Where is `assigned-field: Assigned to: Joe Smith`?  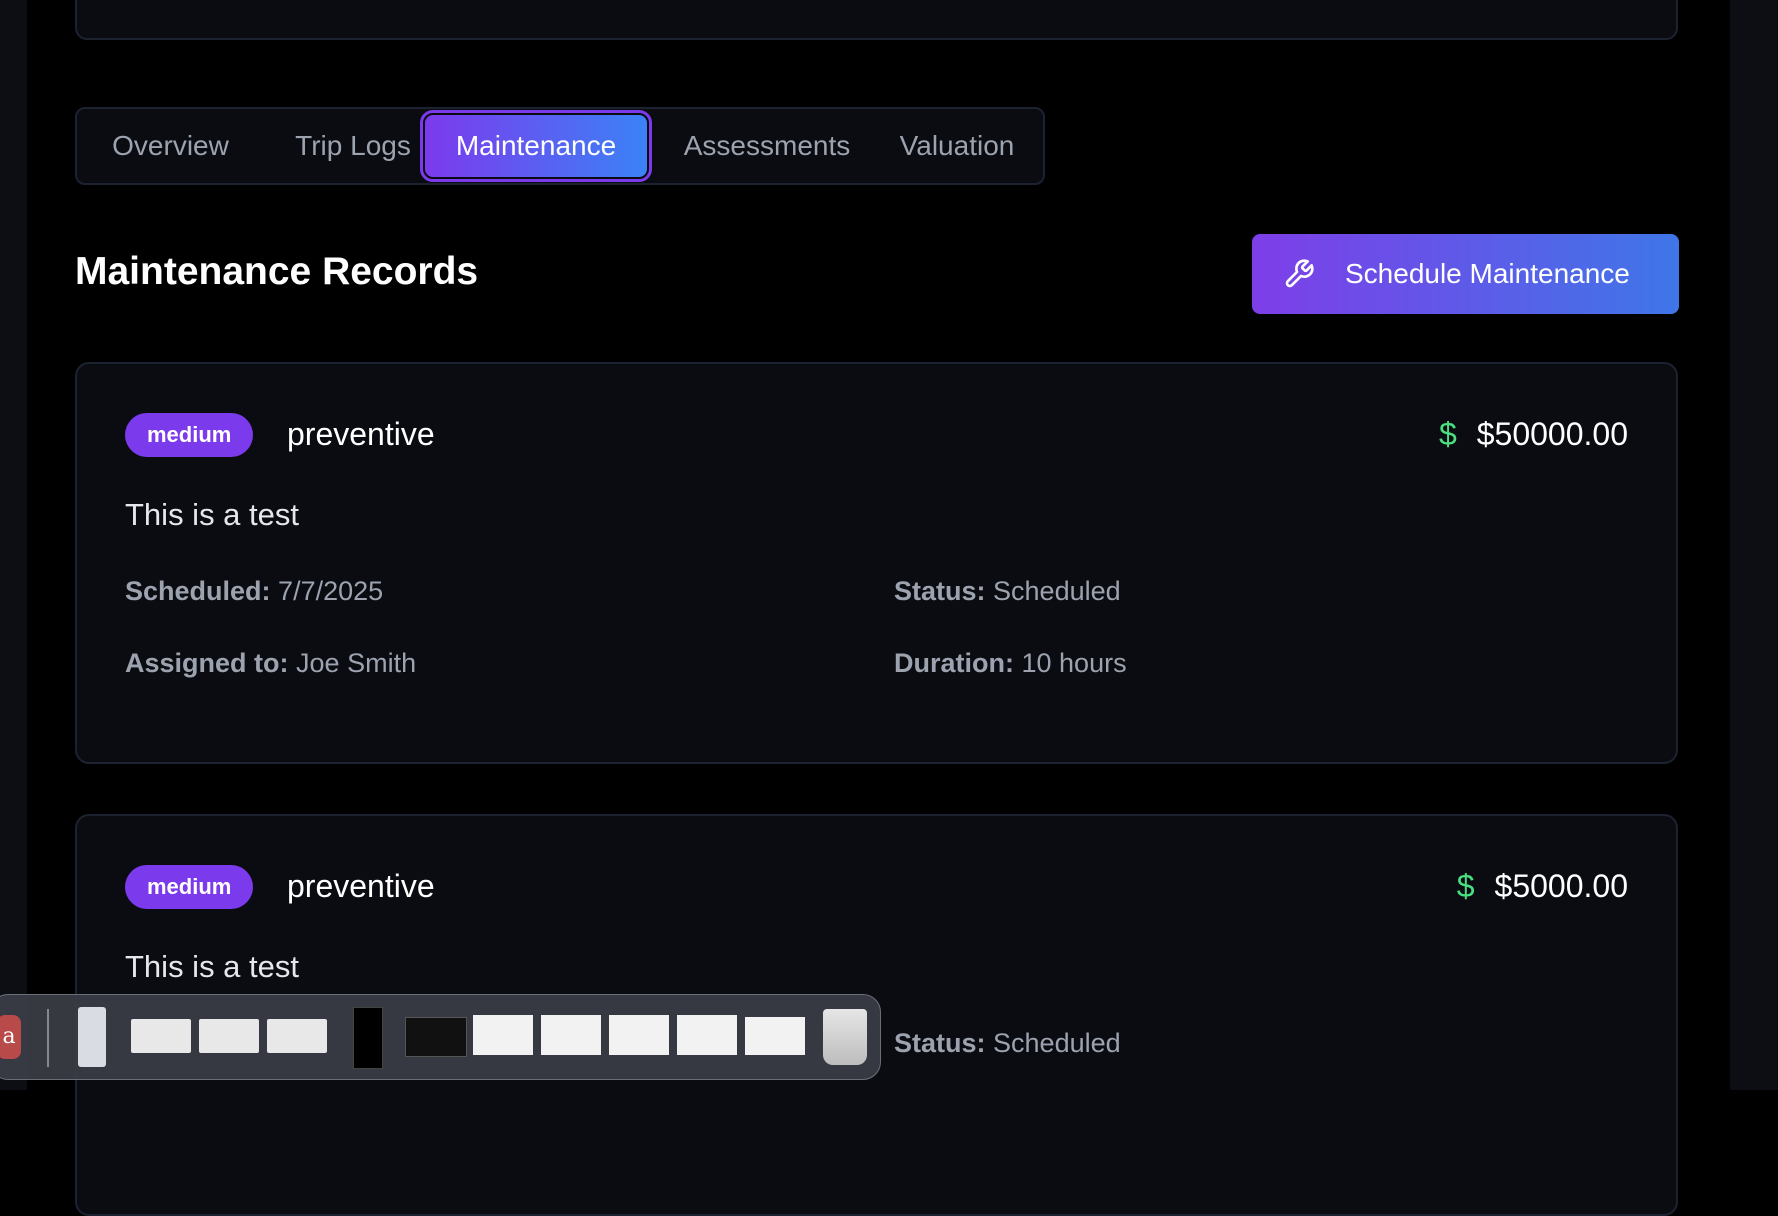 assigned-field: Assigned to: Joe Smith is located at coordinates (270, 663).